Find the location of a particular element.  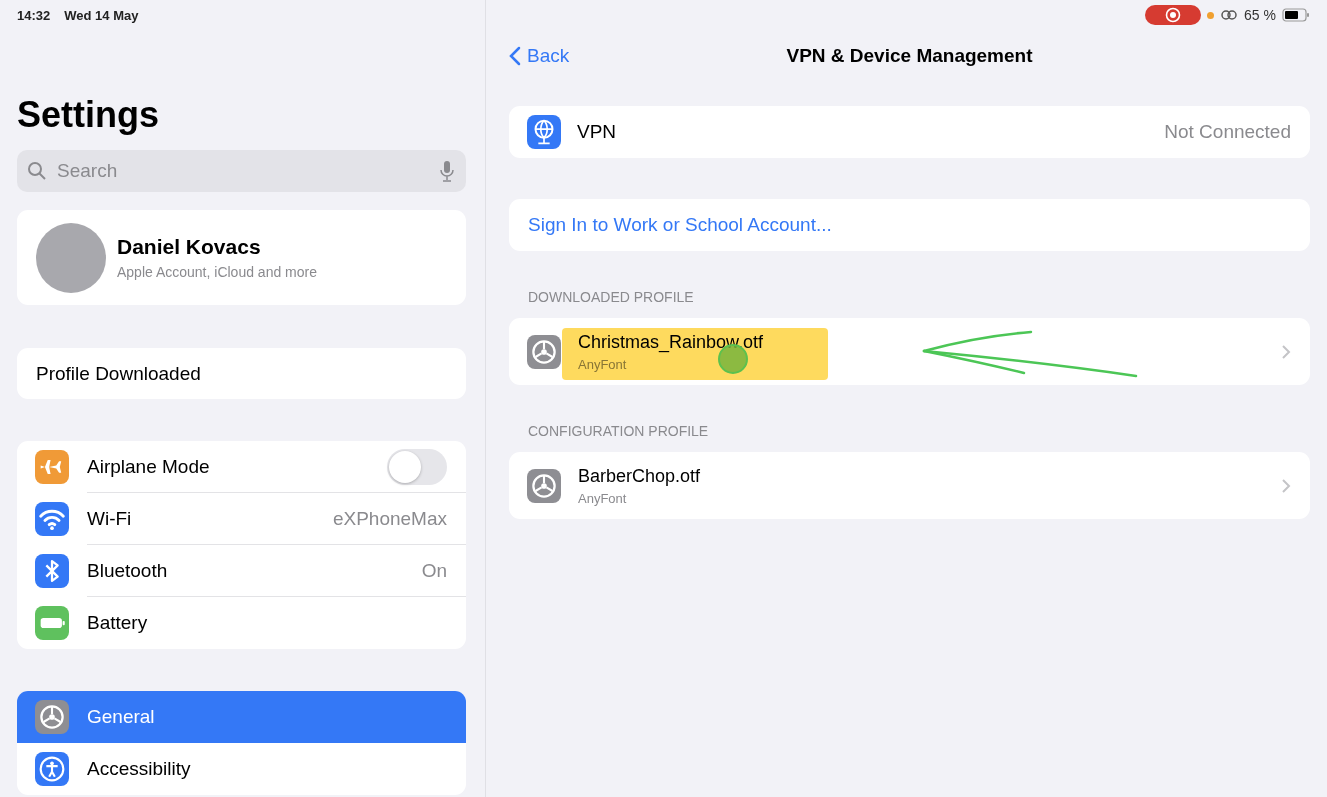

row-value: On is located at coordinates (434, 570).